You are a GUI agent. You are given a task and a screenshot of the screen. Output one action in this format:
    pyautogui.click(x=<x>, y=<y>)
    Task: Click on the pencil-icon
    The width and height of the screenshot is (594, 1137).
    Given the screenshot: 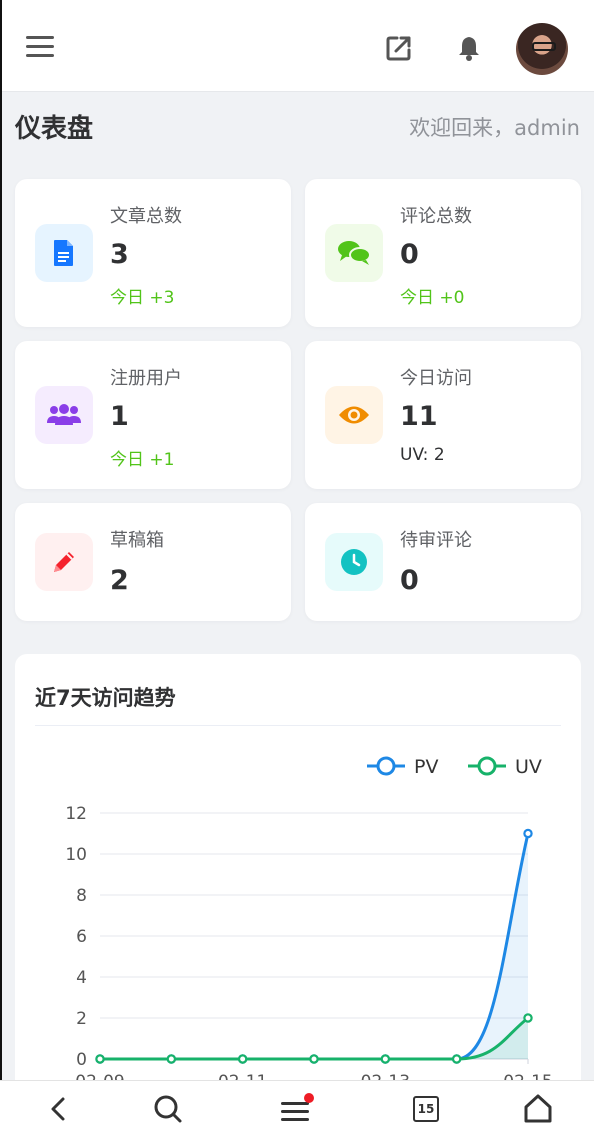 What is the action you would take?
    pyautogui.click(x=64, y=562)
    